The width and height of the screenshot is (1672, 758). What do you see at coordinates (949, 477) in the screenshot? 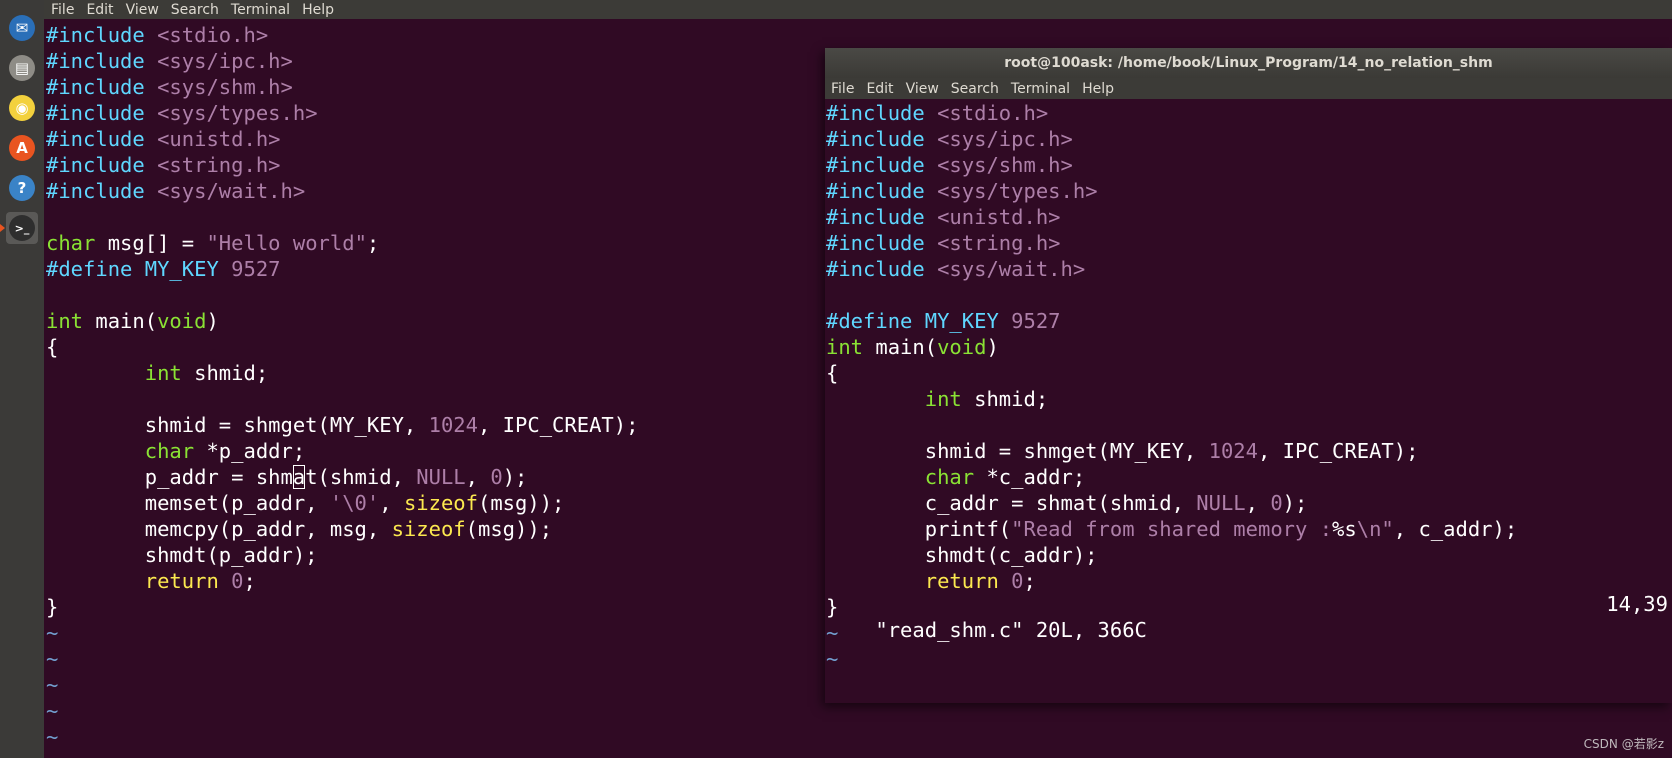
I see `code-token: char` at bounding box center [949, 477].